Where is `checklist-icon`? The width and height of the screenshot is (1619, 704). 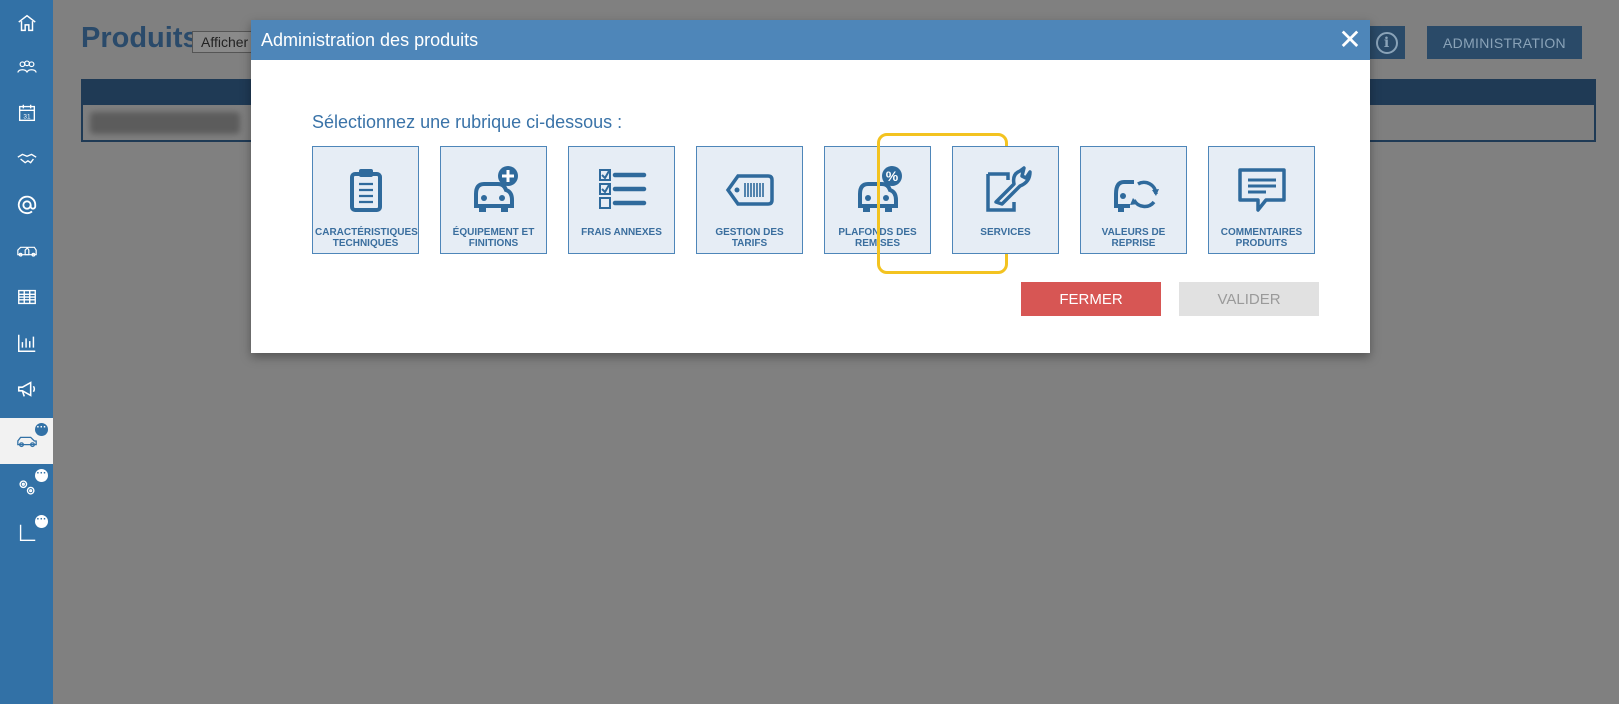 checklist-icon is located at coordinates (622, 189).